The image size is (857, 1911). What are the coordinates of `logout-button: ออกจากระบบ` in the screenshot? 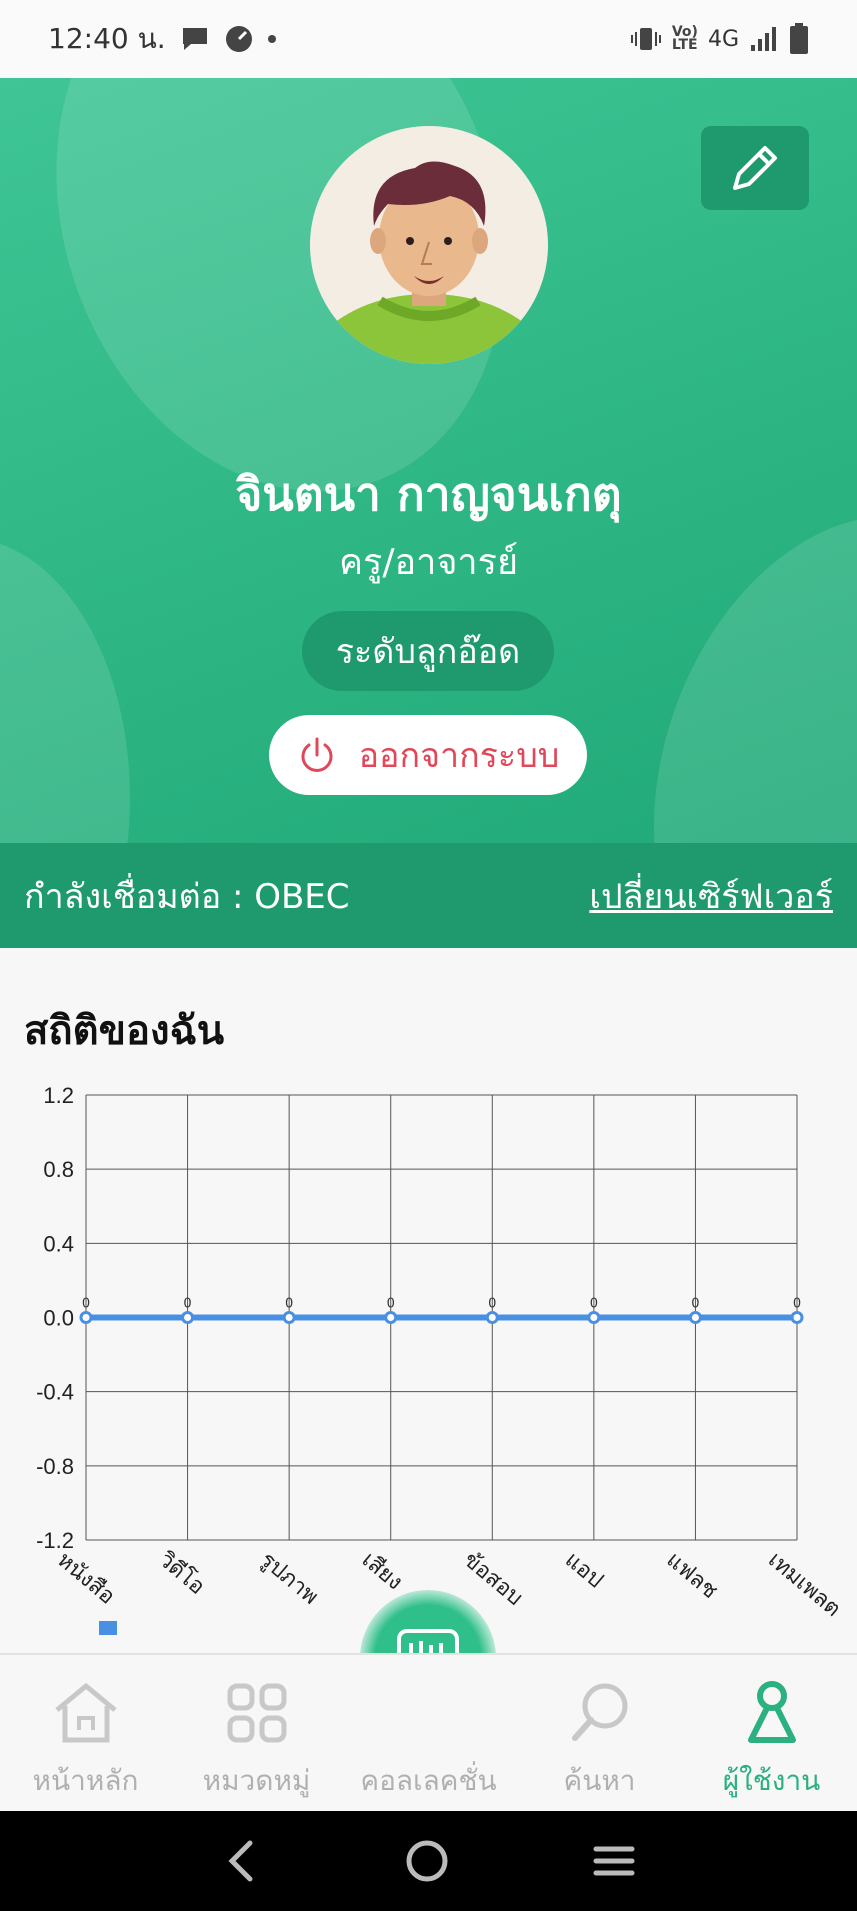 It's located at (428, 755).